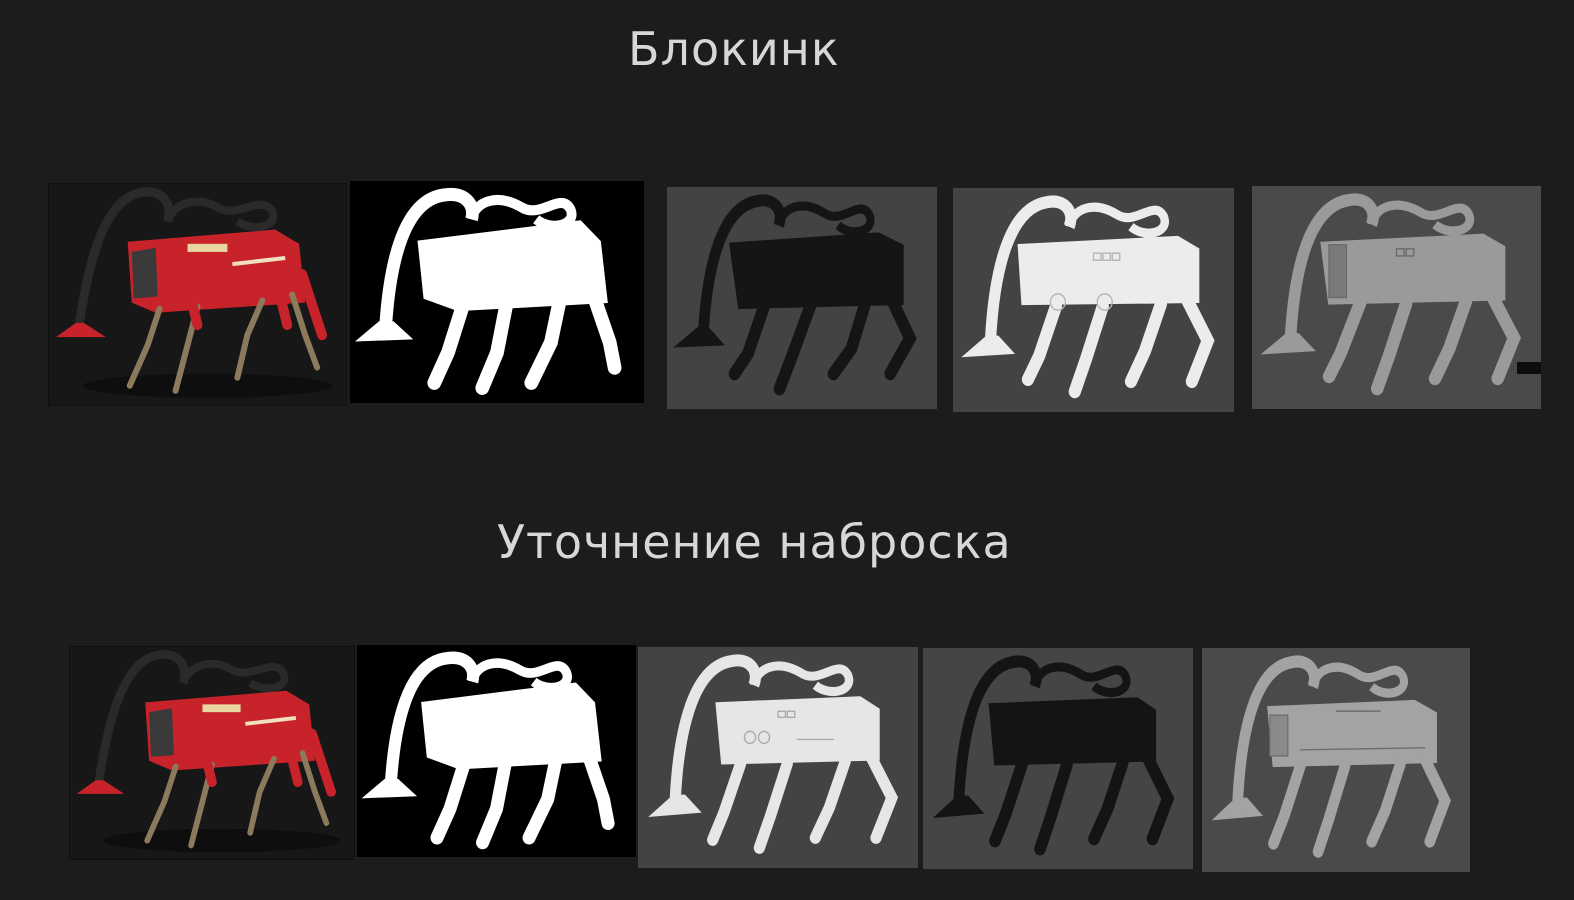  I want to click on refinement-grey-clay, so click(1336, 760).